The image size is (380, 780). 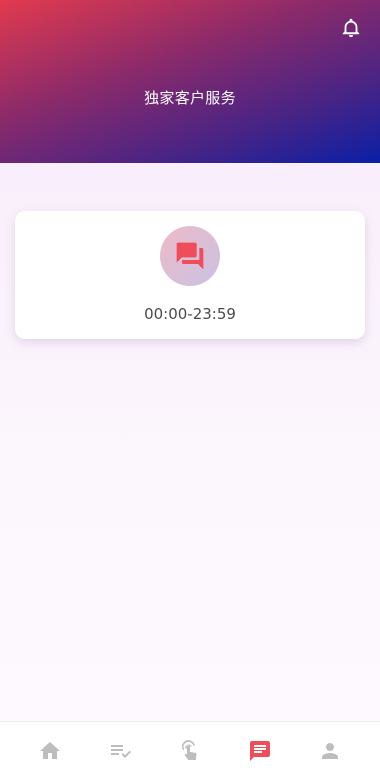 I want to click on tab-tasks, so click(x=120, y=751).